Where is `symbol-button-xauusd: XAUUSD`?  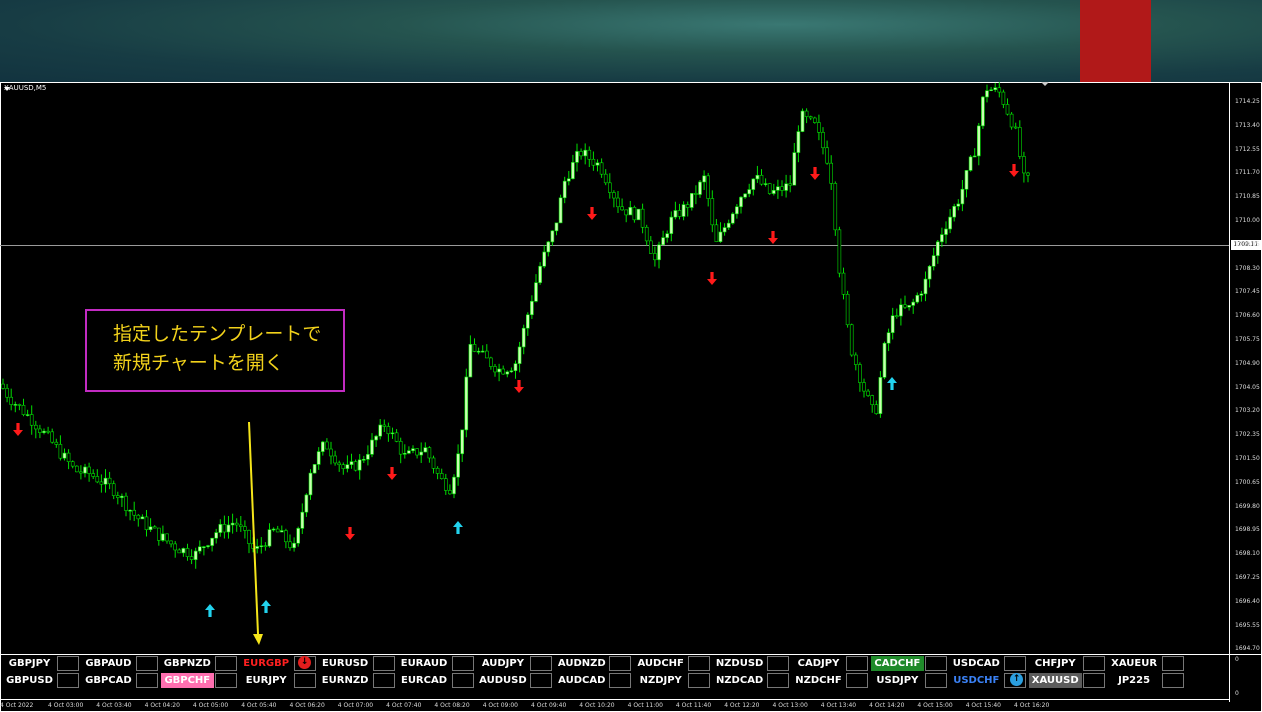
symbol-button-xauusd: XAUUSD is located at coordinates (1055, 680).